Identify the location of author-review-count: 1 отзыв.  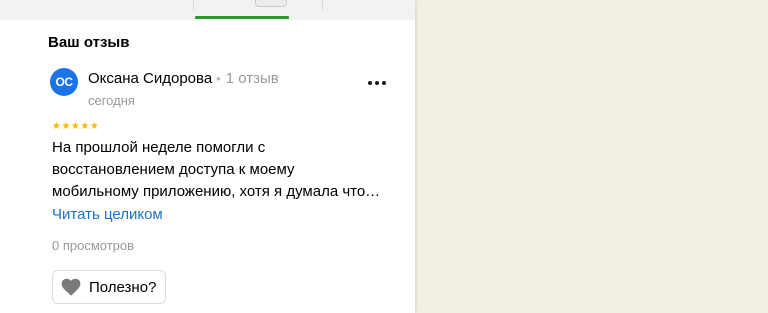
(252, 78).